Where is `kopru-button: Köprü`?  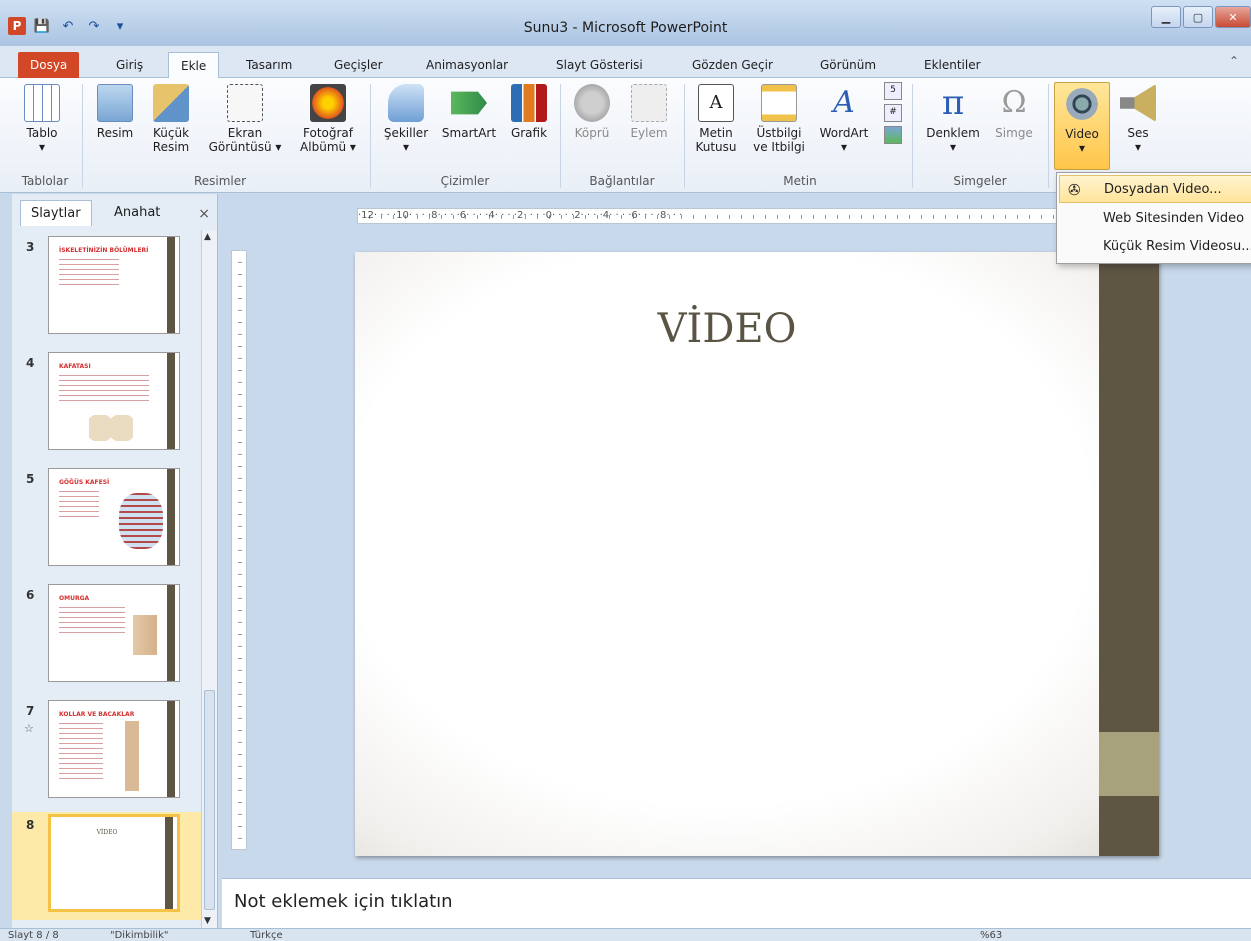
kopru-button: Köprü is located at coordinates (592, 111).